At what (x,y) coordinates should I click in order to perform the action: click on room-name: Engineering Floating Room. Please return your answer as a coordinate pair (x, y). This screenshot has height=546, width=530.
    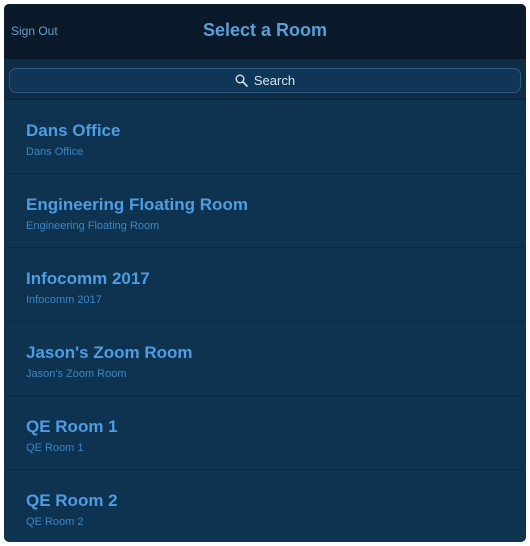
    Looking at the image, I should click on (137, 204).